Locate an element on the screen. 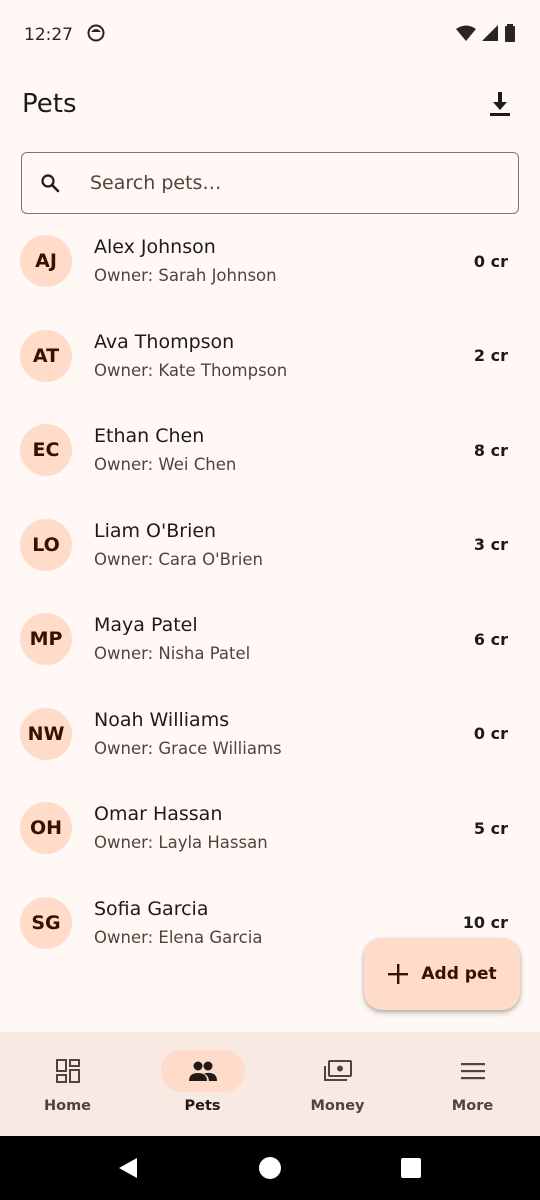  pet-owner: Owner: Nisha Patel is located at coordinates (172, 654).